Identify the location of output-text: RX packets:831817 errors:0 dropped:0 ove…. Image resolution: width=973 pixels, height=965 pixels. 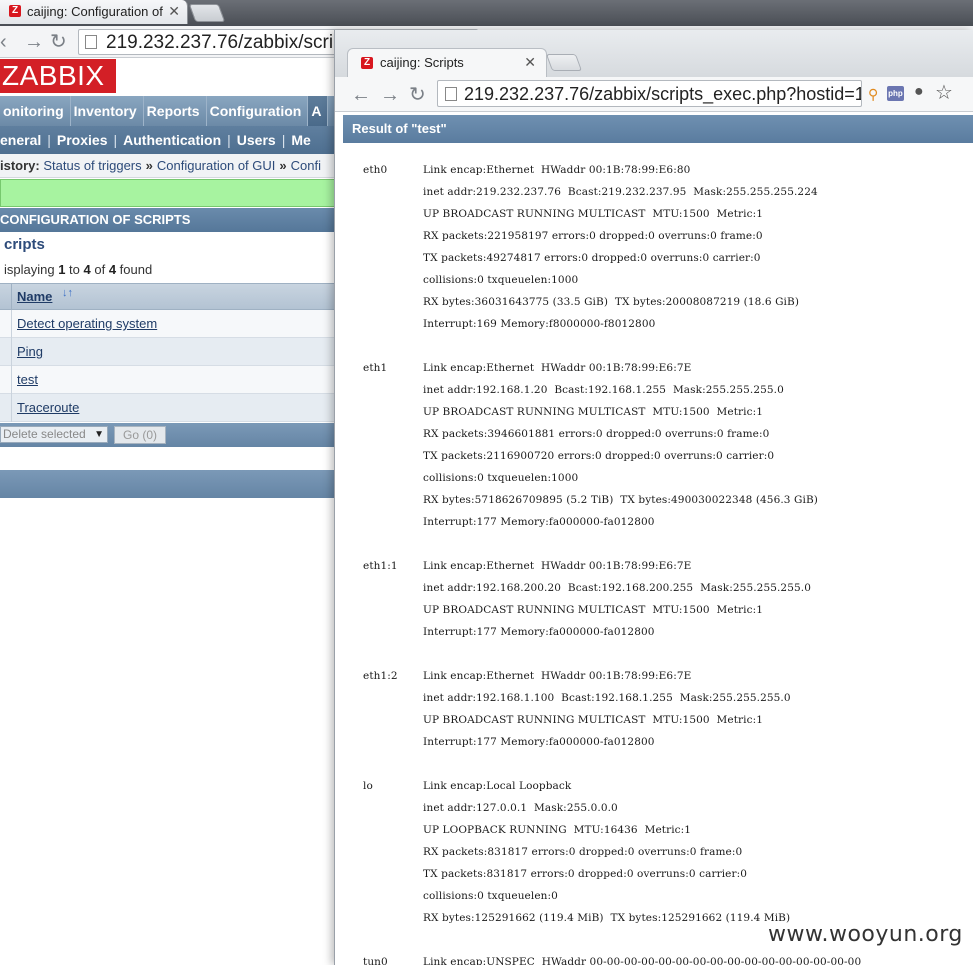
(583, 852).